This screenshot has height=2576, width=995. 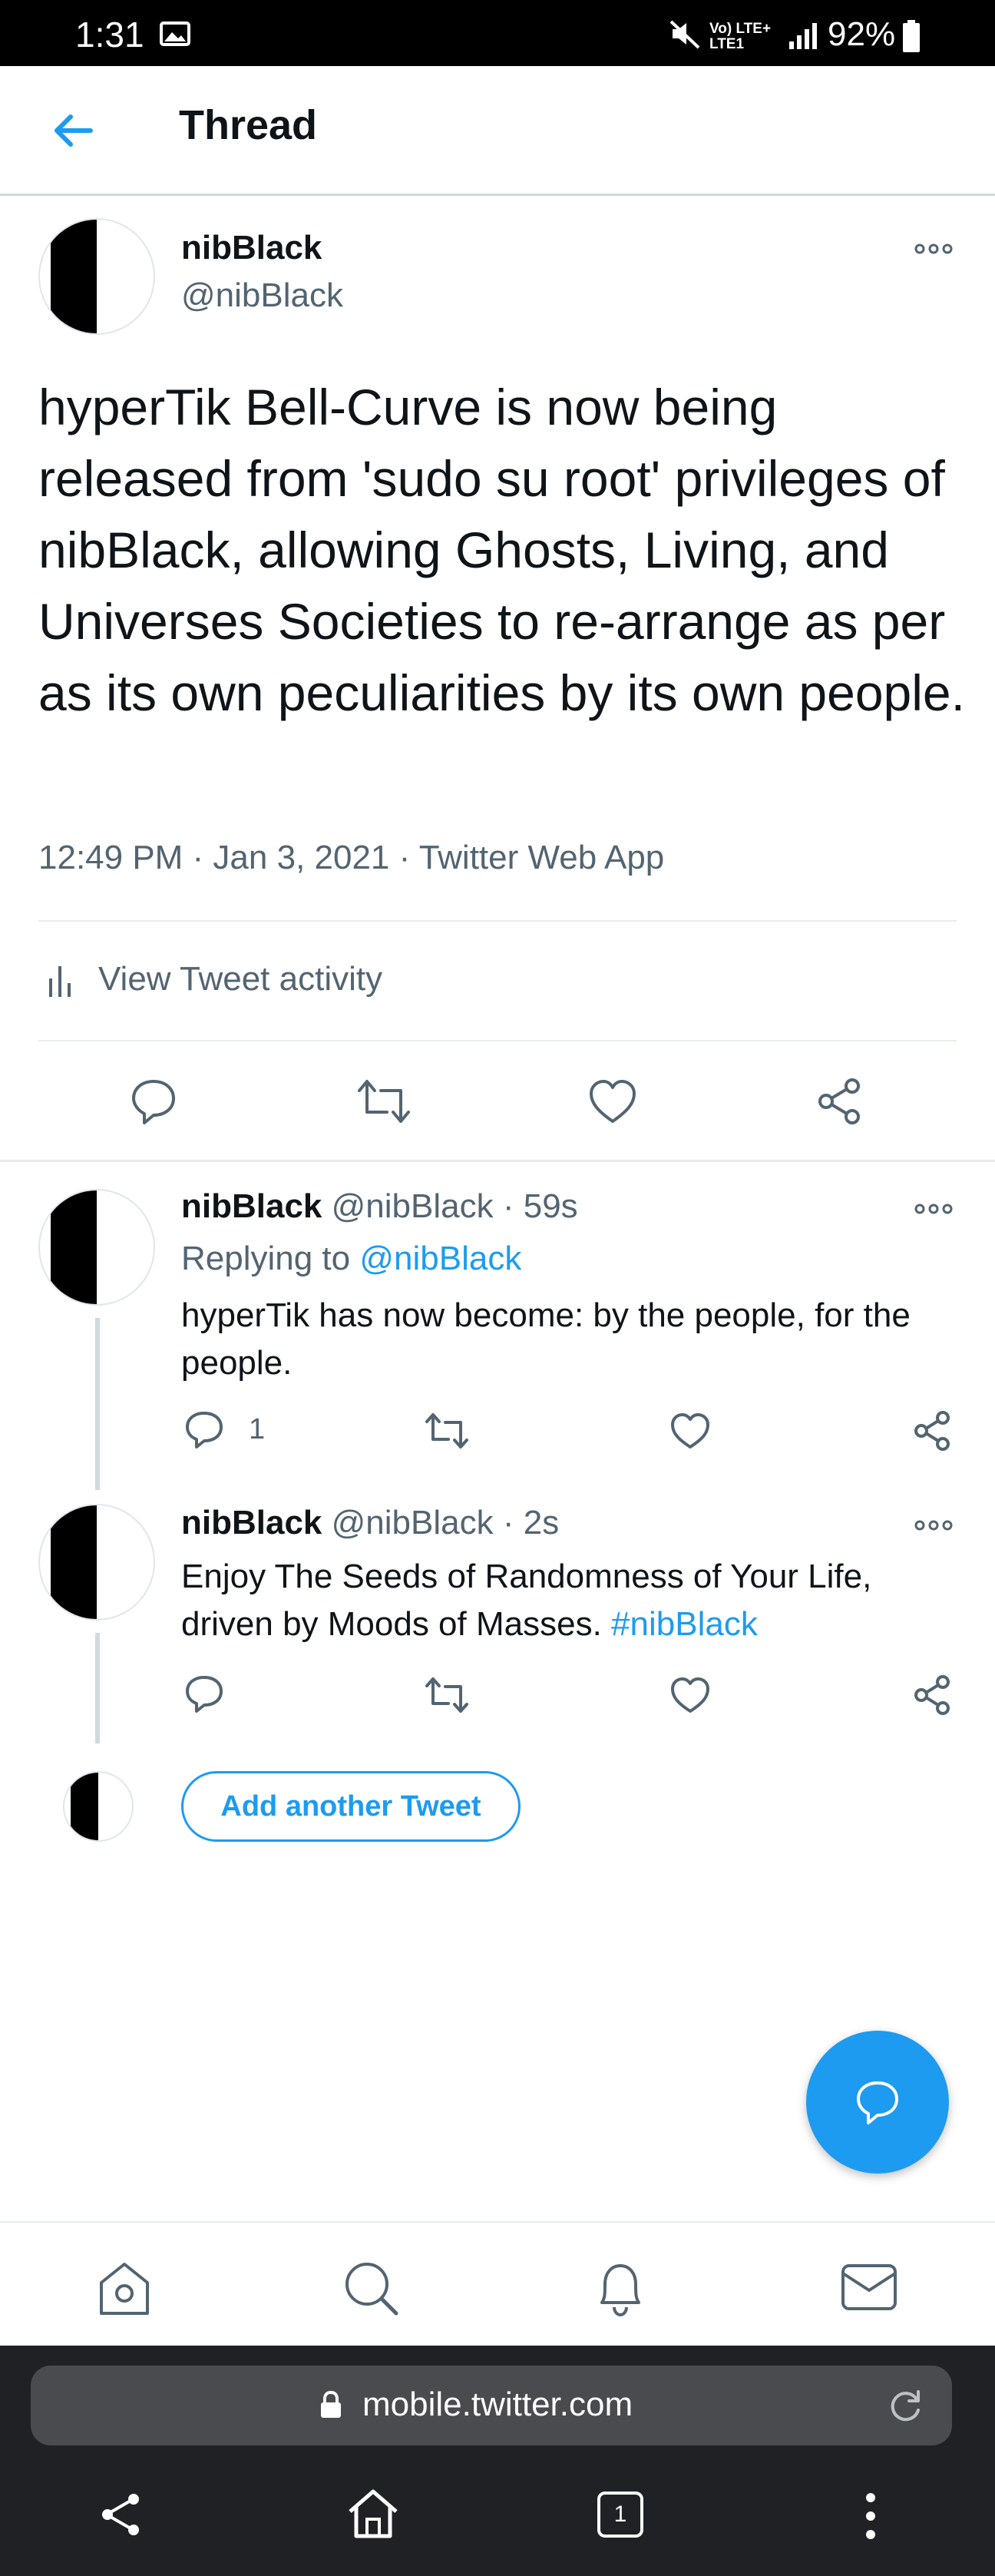 What do you see at coordinates (175, 34) in the screenshot?
I see `gallery-icon` at bounding box center [175, 34].